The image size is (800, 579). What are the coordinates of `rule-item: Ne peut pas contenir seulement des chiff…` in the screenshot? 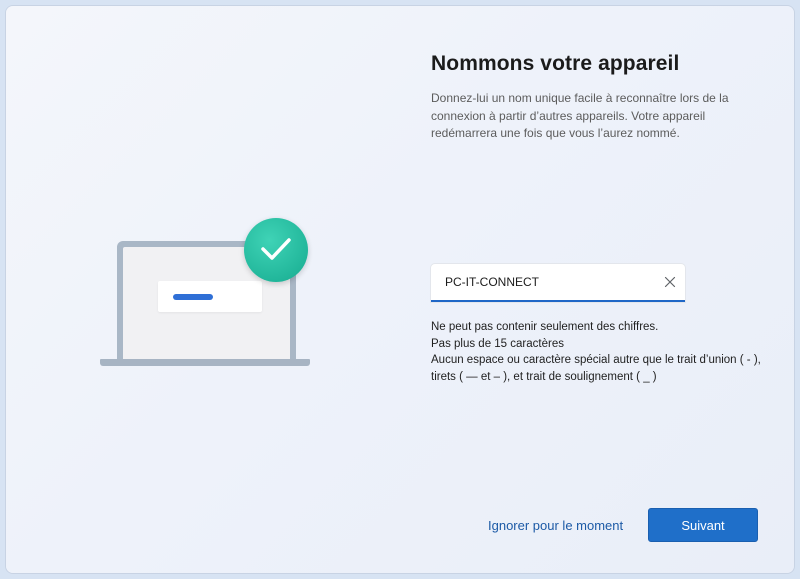 It's located at (545, 327).